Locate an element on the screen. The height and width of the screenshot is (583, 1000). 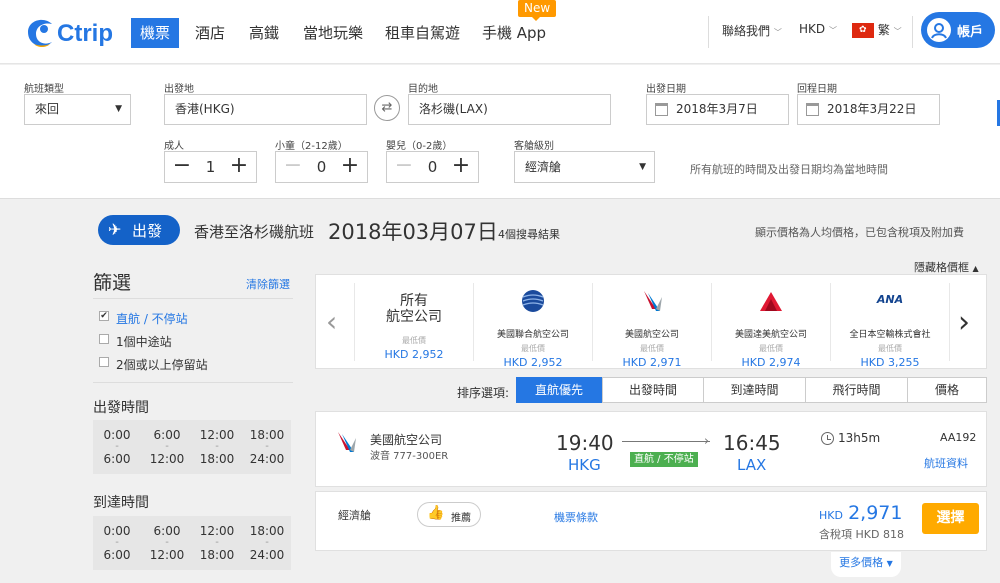
depart-date-value: 2018年3月7日 is located at coordinates (717, 109).